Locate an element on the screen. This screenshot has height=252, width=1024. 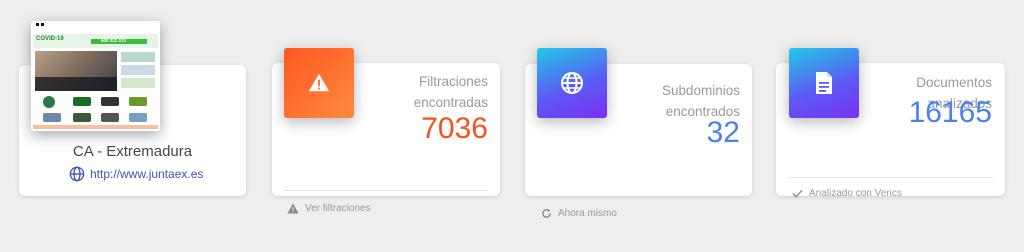
thumb-footer-strip is located at coordinates (95, 127).